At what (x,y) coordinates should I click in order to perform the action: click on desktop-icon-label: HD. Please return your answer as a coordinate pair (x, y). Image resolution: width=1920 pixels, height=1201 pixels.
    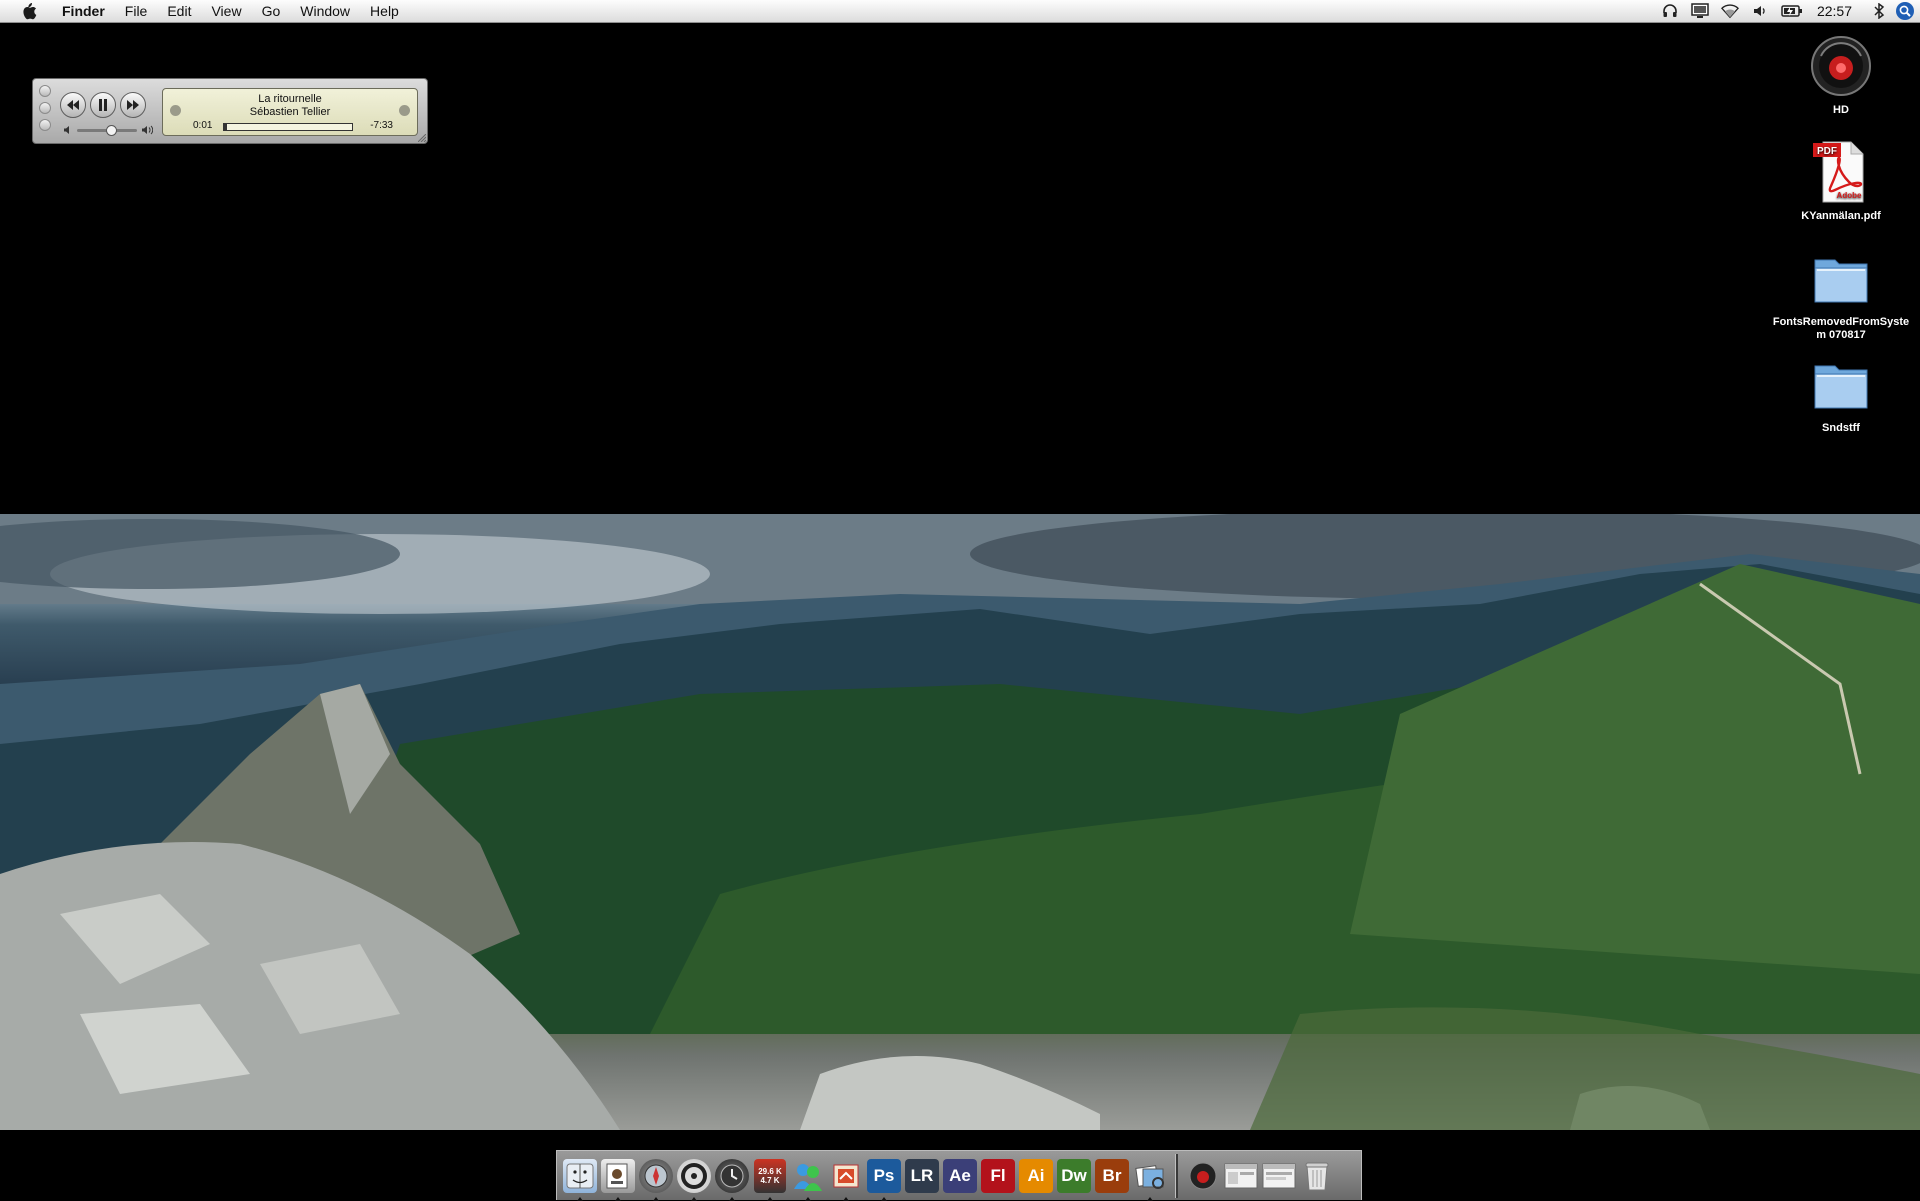
    Looking at the image, I should click on (1841, 110).